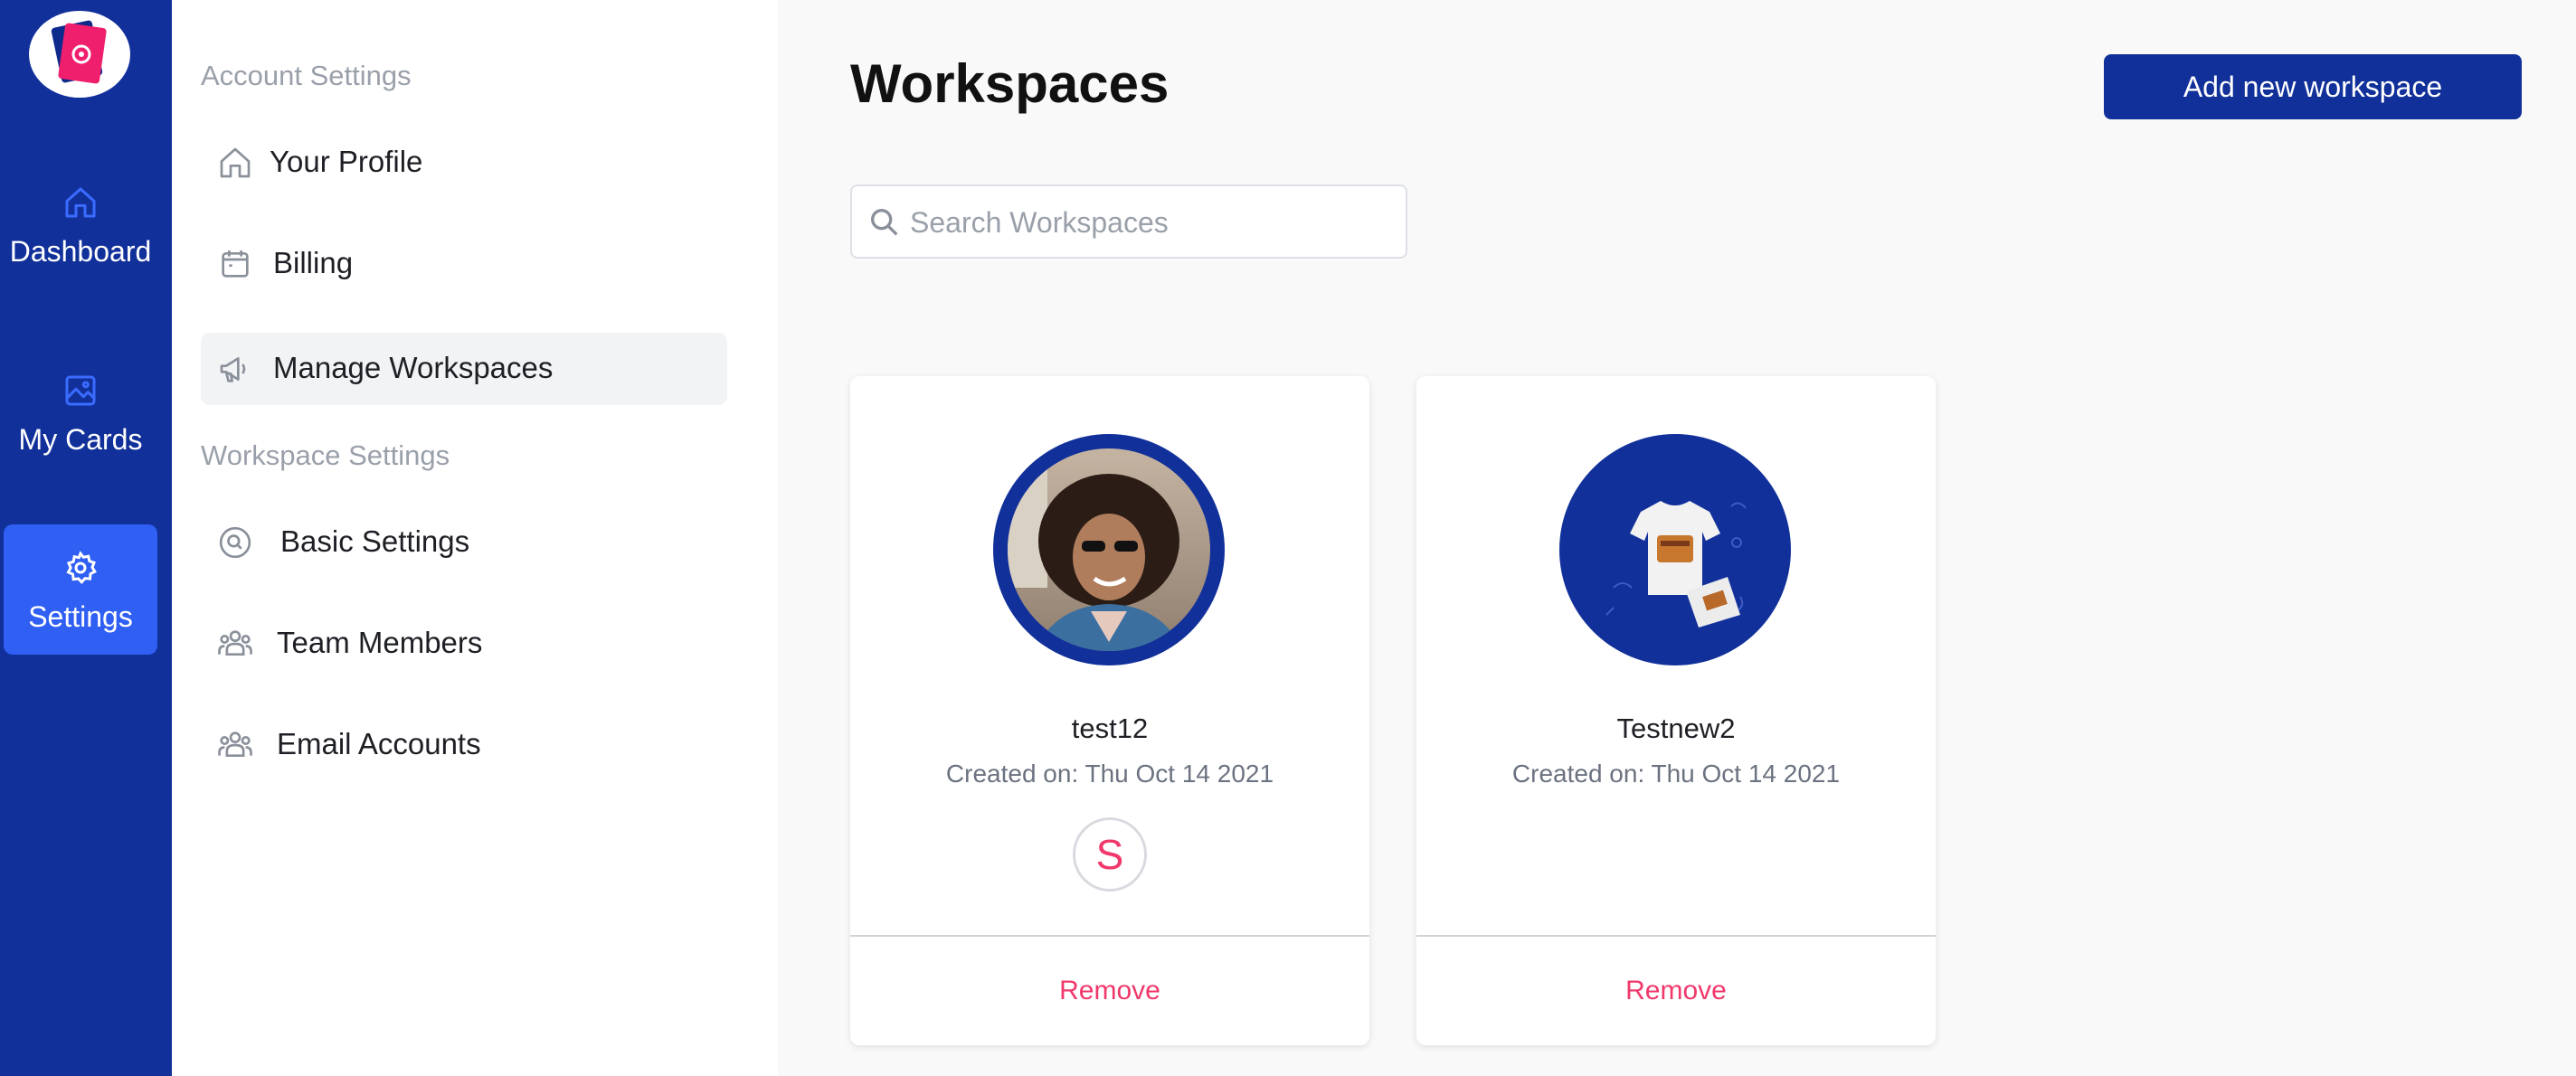 This screenshot has width=2576, height=1076. Describe the element at coordinates (233, 370) in the screenshot. I see `megaphone-icon` at that location.